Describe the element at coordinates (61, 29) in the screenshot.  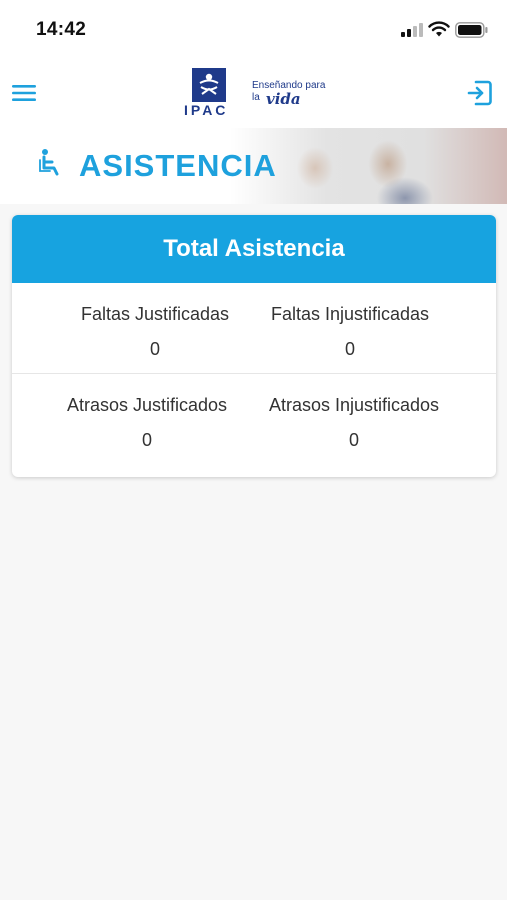
I see `status-time: 14:42` at that location.